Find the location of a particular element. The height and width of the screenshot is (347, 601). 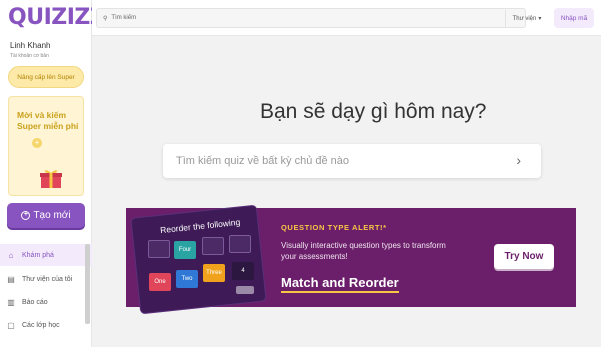

user-account-type: Tài khoản cơ bản is located at coordinates (29, 56).